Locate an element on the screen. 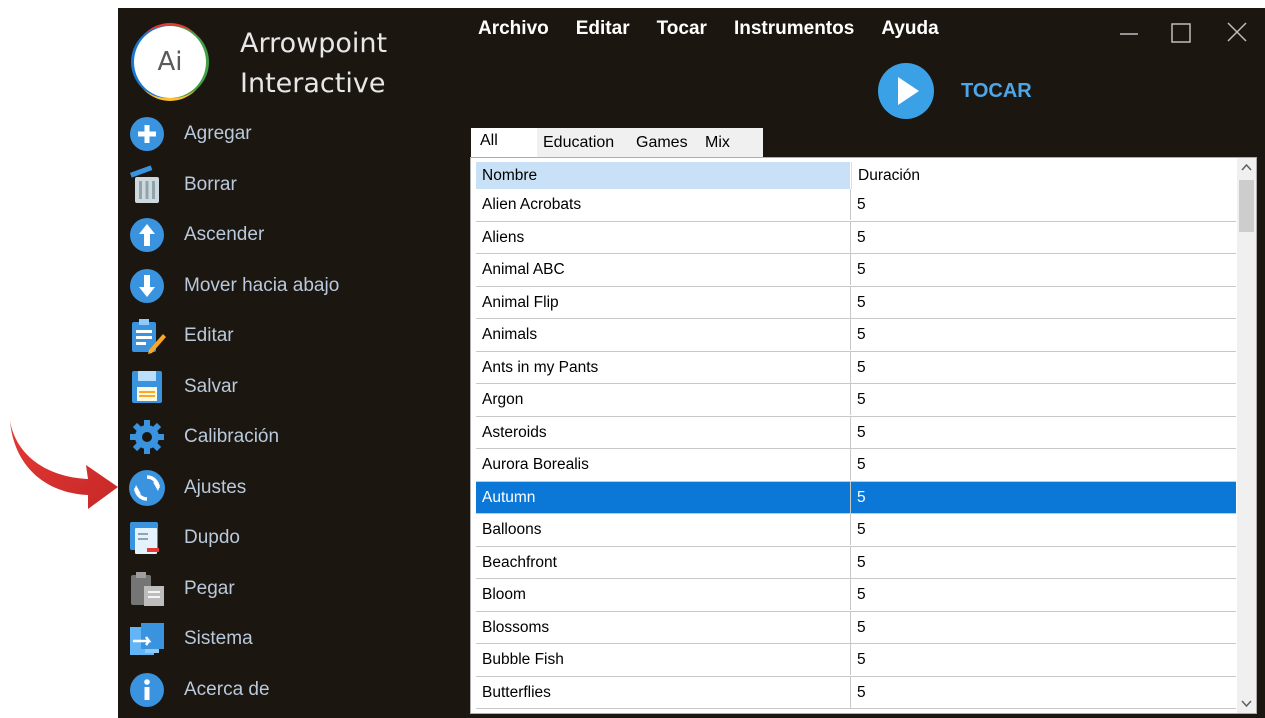 Image resolution: width=1265 pixels, height=718 pixels. sidebar-item-borrar: Borrar is located at coordinates (292, 185).